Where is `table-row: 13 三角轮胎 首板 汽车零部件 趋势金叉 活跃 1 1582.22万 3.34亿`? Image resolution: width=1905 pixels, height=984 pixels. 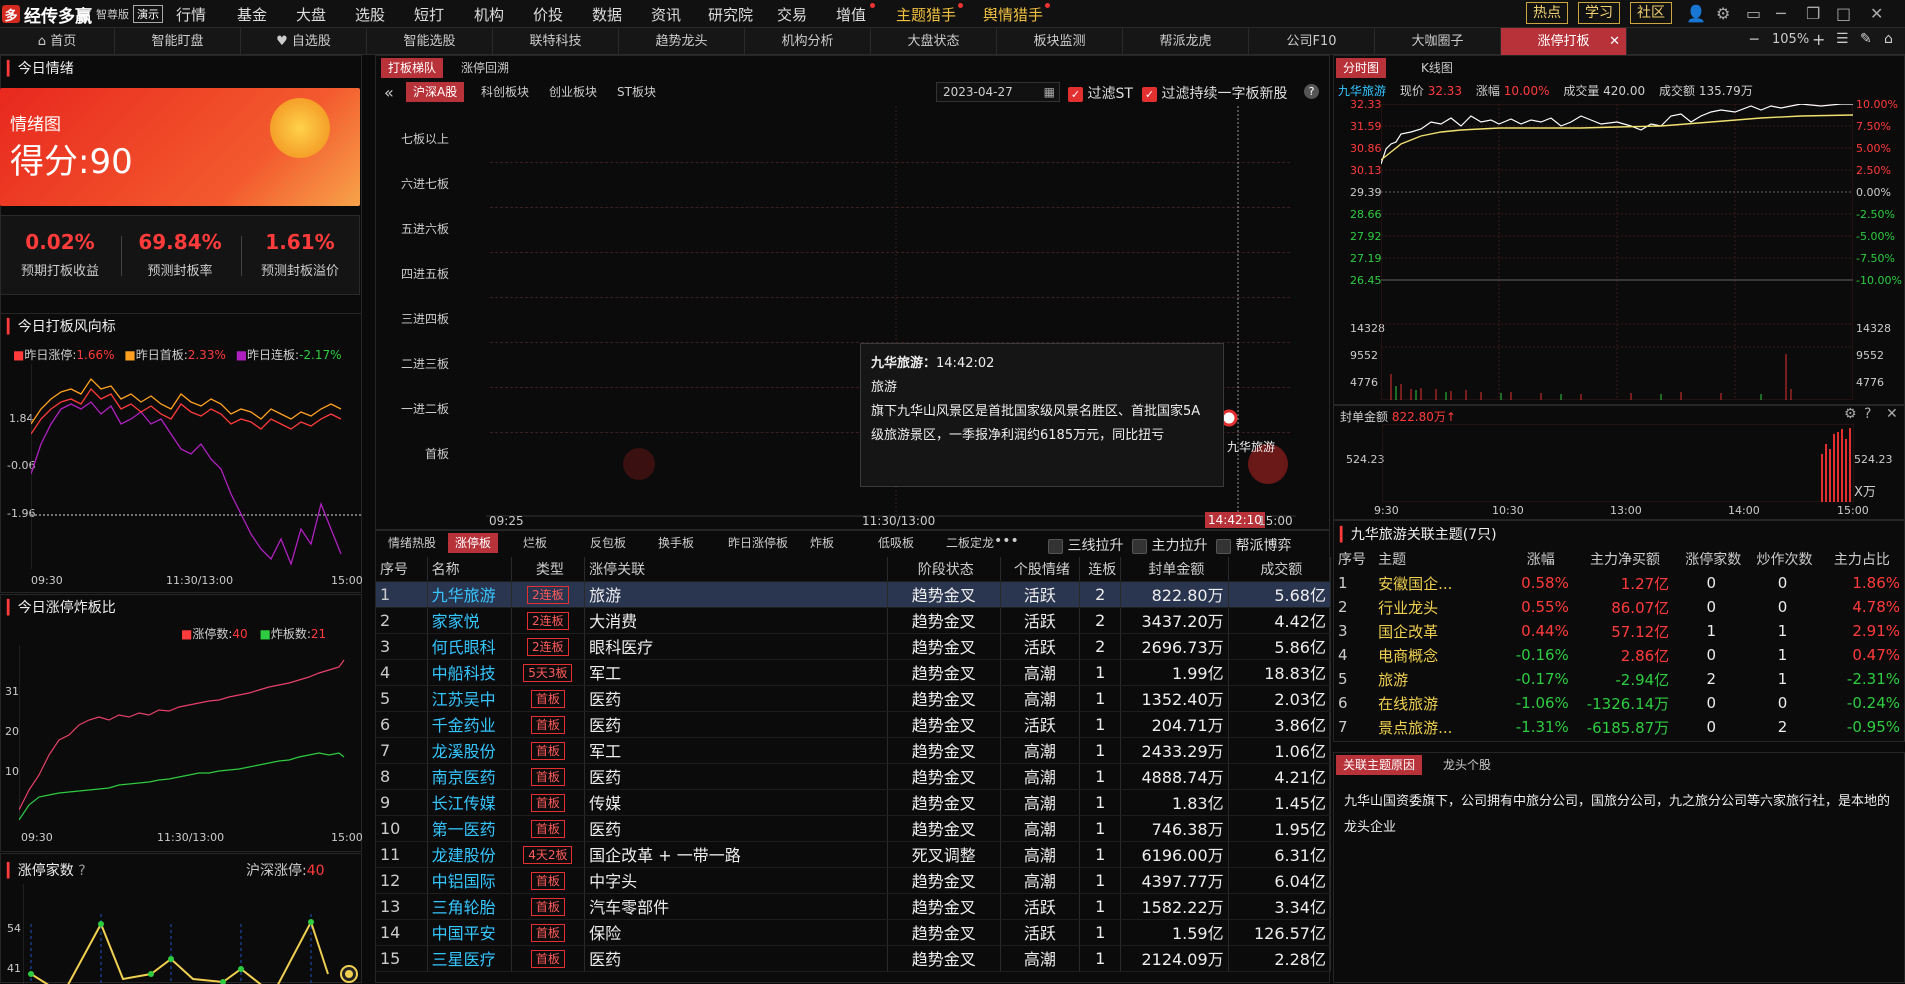
table-row: 13 三角轮胎 首板 汽车零部件 趋势金叉 活跃 1 1582.22万 3.34亿 is located at coordinates (854, 906).